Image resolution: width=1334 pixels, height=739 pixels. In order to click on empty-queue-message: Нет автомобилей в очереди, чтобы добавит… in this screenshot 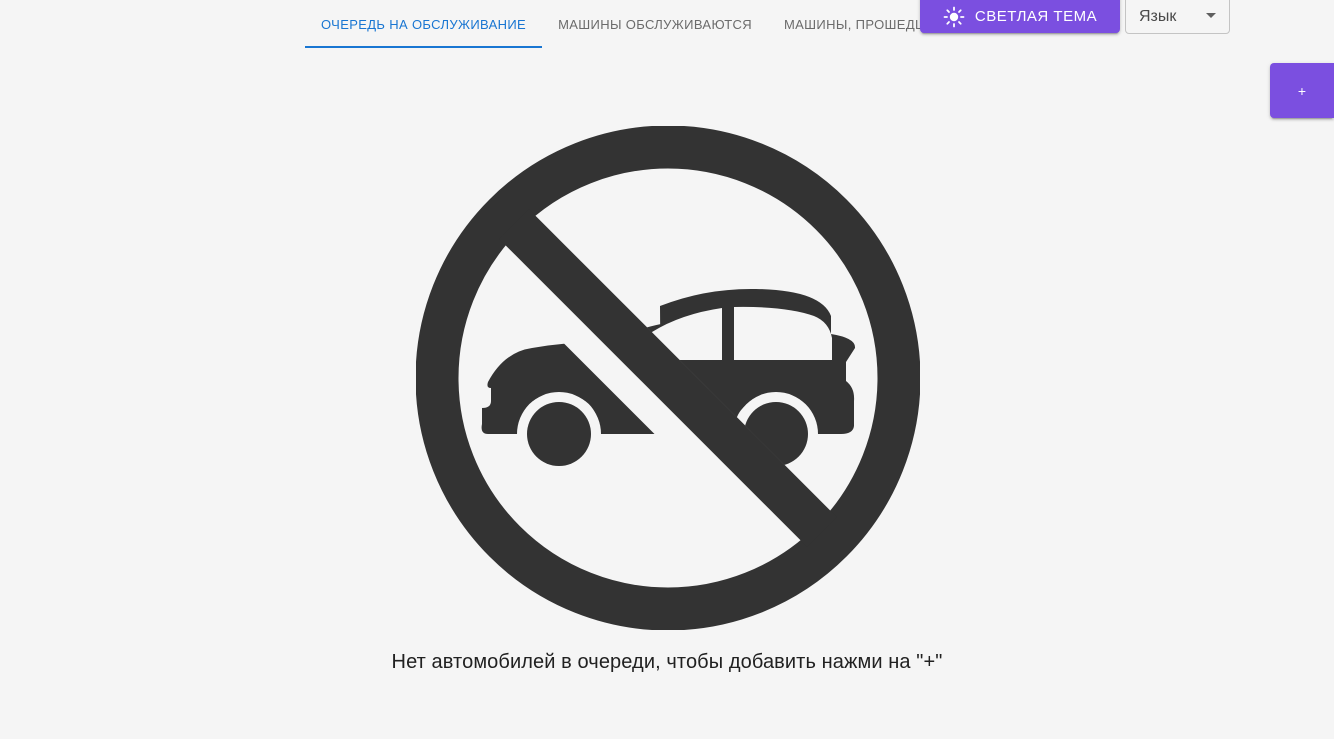, I will do `click(667, 662)`.